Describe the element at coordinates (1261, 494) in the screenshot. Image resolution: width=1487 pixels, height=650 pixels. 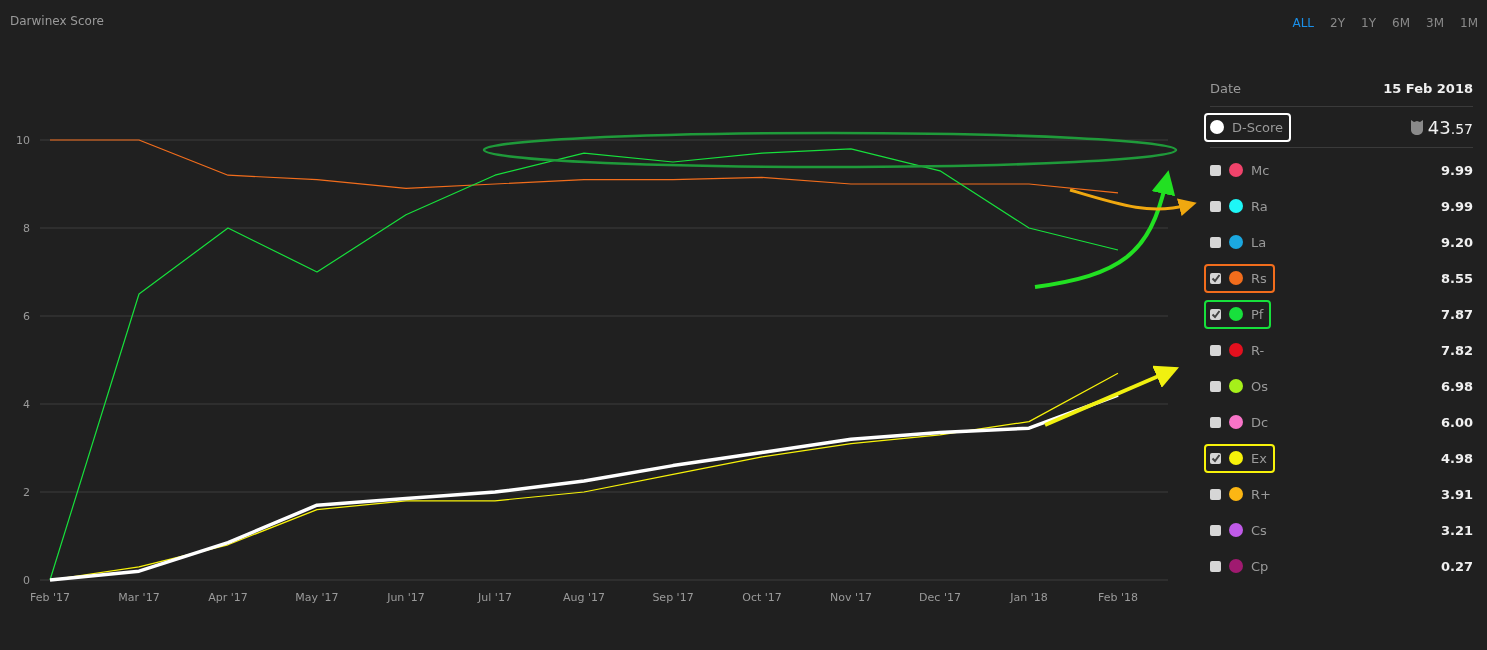
I see `legend-label: R+` at that location.